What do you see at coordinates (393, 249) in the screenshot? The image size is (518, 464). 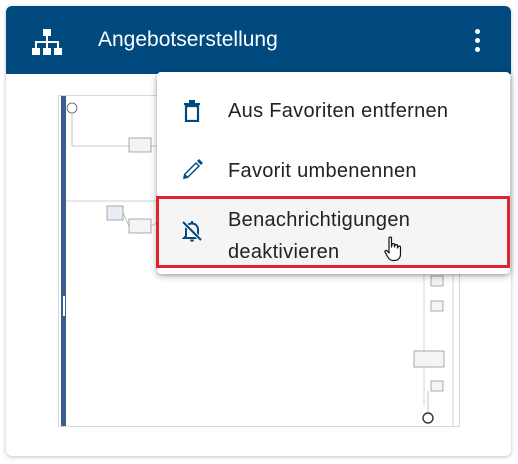 I see `hand-pointer-icon` at bounding box center [393, 249].